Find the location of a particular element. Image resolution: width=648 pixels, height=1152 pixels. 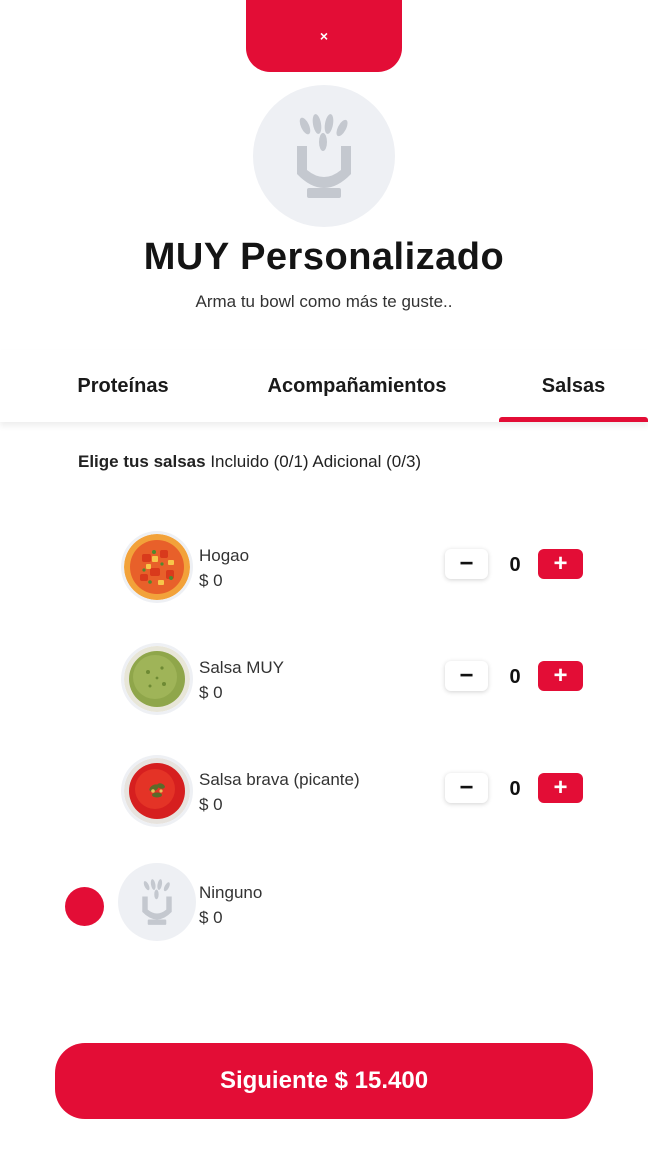

tab-acompanamientos: Acompañamientos is located at coordinates (357, 386).